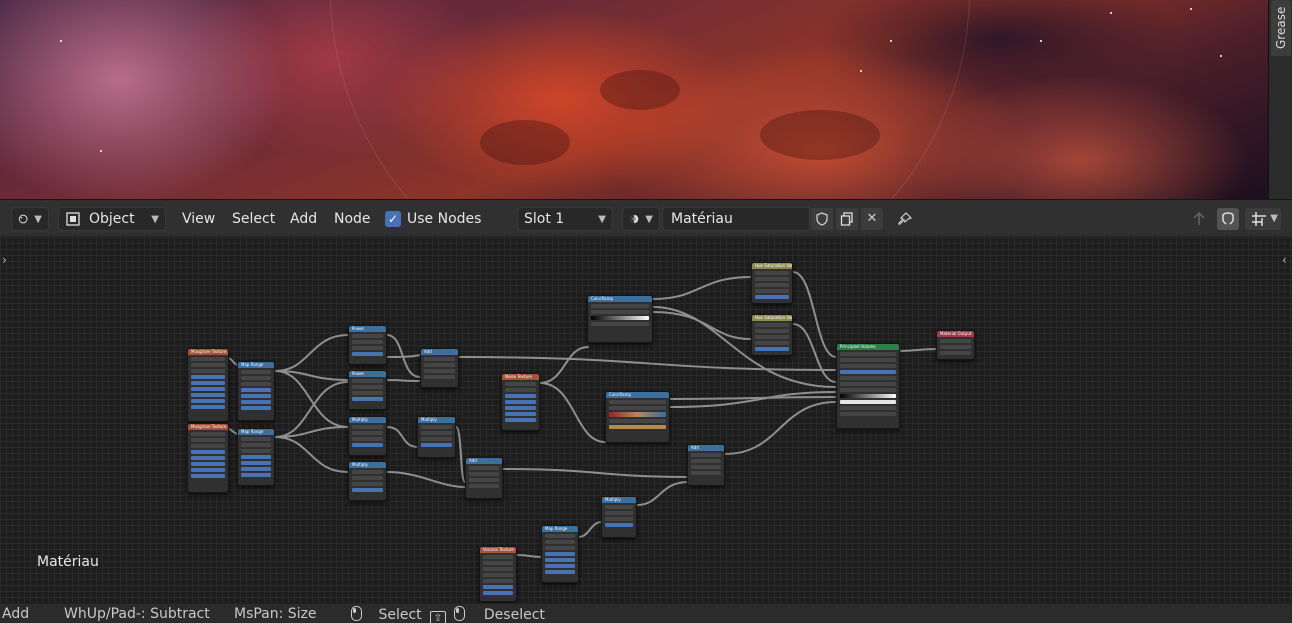  What do you see at coordinates (498, 574) in the screenshot?
I see `voronoi-texture-node: Voronoi Texture` at bounding box center [498, 574].